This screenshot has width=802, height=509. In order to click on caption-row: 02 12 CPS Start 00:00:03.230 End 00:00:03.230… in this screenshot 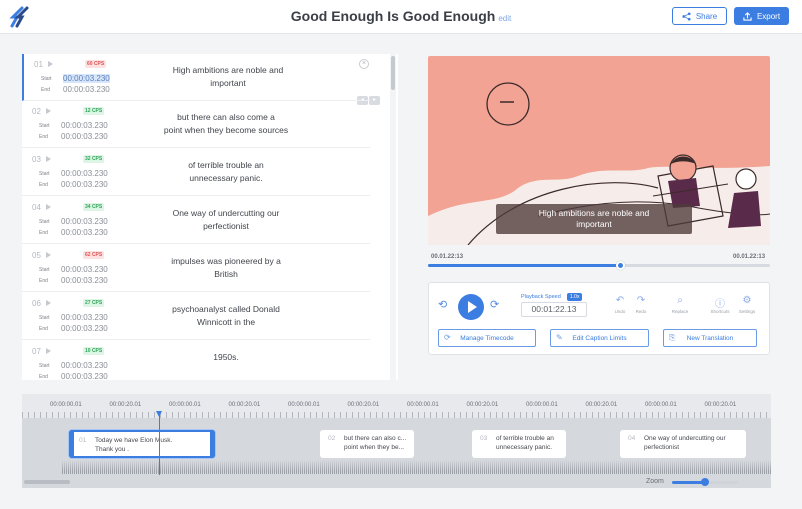, I will do `click(196, 124)`.